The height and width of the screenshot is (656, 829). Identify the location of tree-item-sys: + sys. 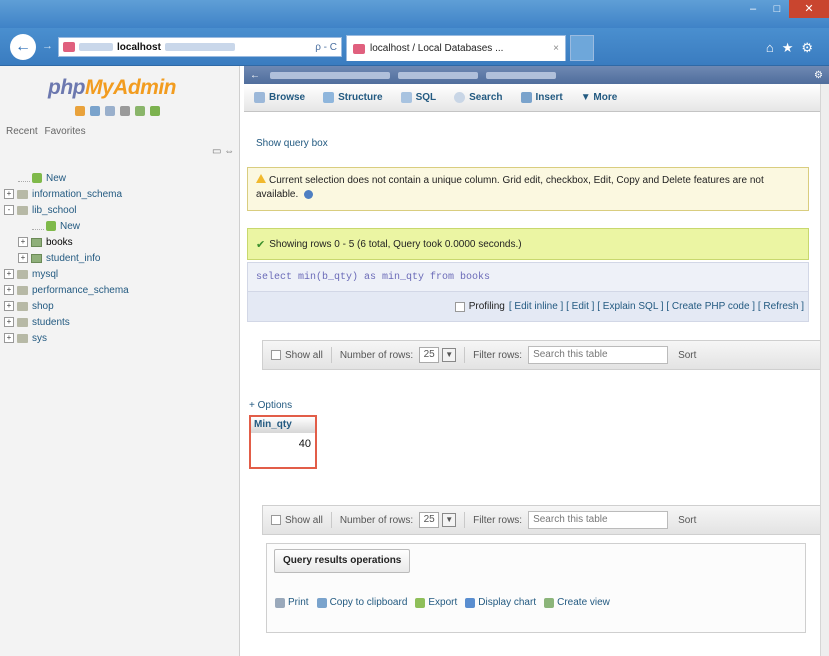
(120, 338).